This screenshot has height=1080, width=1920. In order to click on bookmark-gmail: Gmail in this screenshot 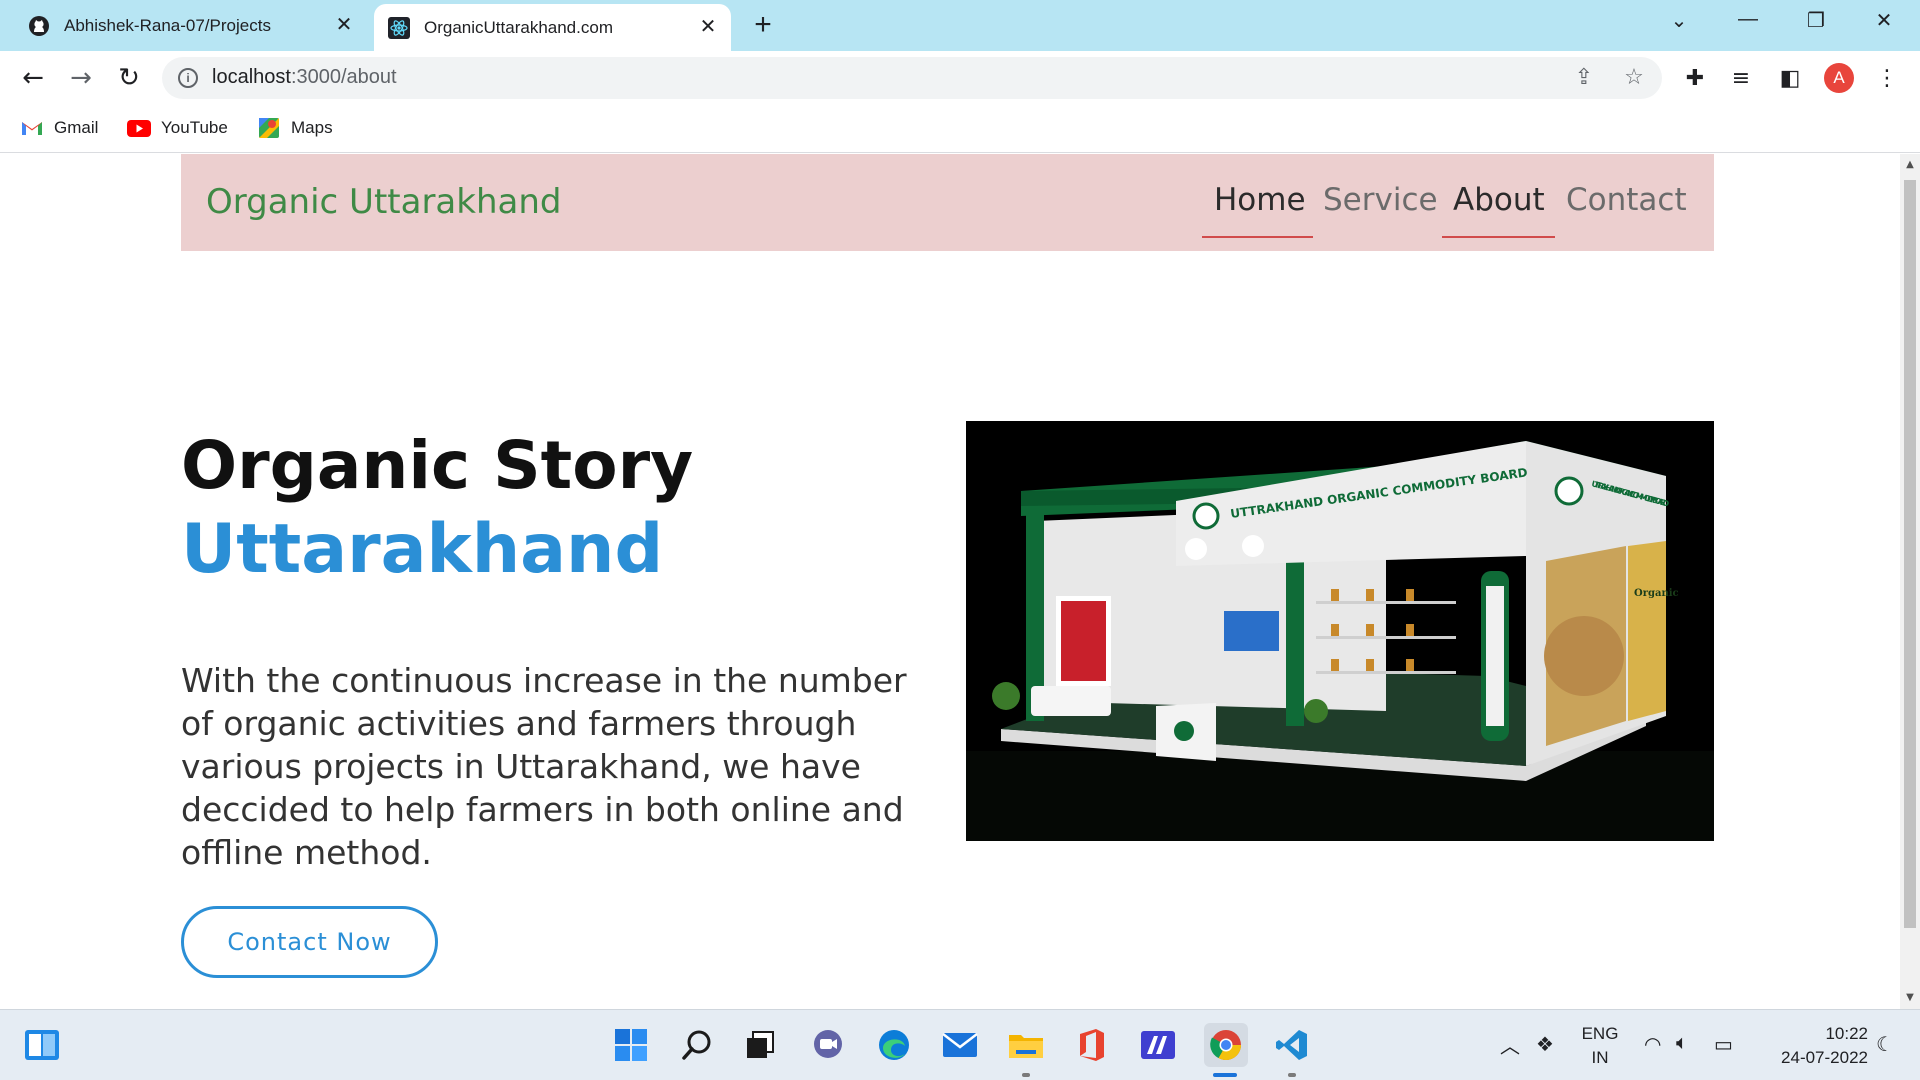, I will do `click(59, 128)`.